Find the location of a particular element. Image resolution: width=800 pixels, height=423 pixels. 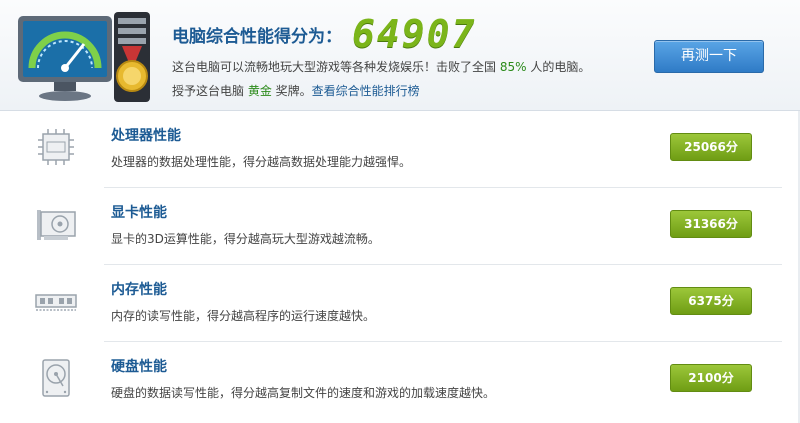

beat-percent: 85% is located at coordinates (513, 67).